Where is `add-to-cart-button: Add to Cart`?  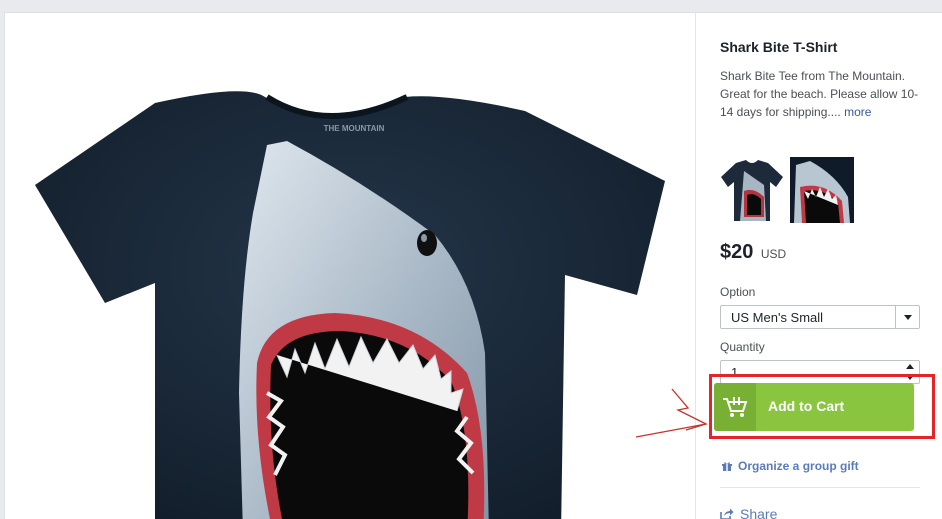 add-to-cart-button: Add to Cart is located at coordinates (814, 407).